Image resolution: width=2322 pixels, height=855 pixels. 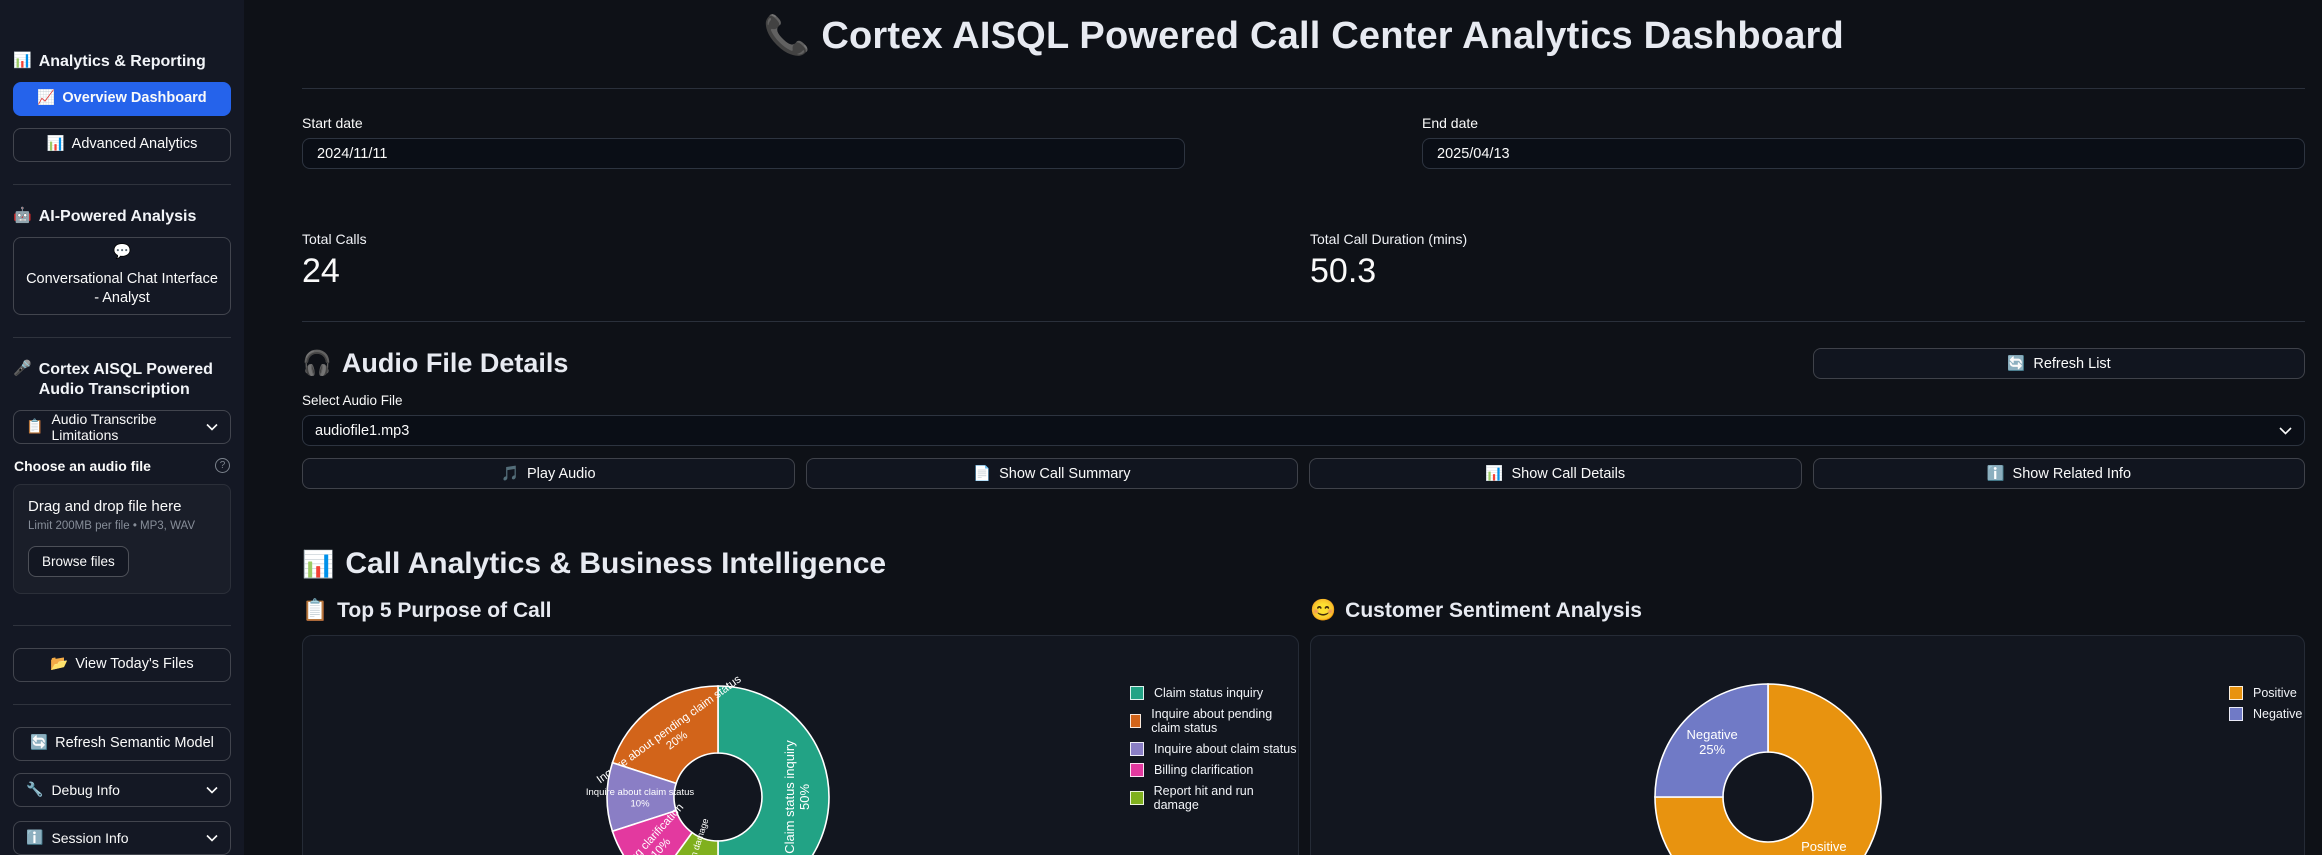 What do you see at coordinates (317, 364) in the screenshot?
I see `headphones-icon: 🎧` at bounding box center [317, 364].